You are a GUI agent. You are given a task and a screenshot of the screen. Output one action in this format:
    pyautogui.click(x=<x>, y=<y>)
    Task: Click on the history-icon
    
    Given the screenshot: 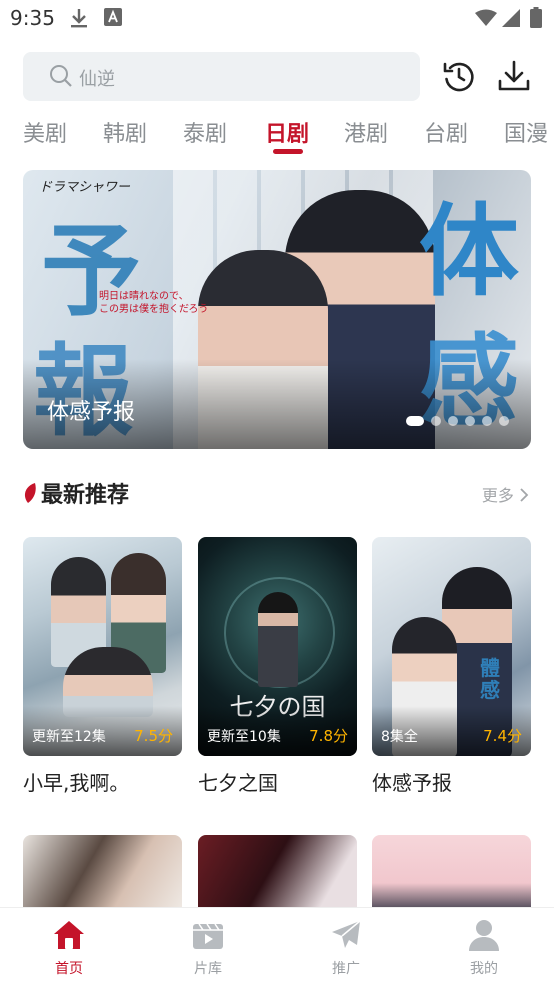 What is the action you would take?
    pyautogui.click(x=458, y=77)
    